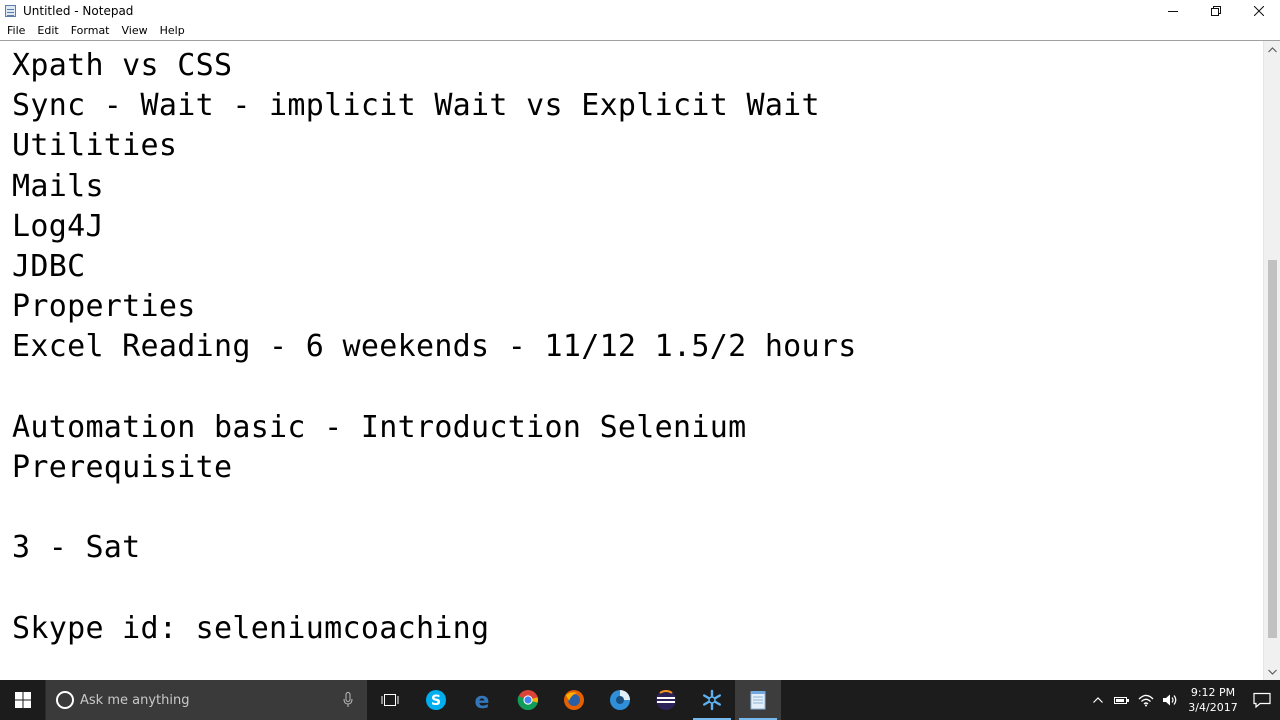 This screenshot has height=720, width=1280. I want to click on svg-text: e, so click(482, 700).